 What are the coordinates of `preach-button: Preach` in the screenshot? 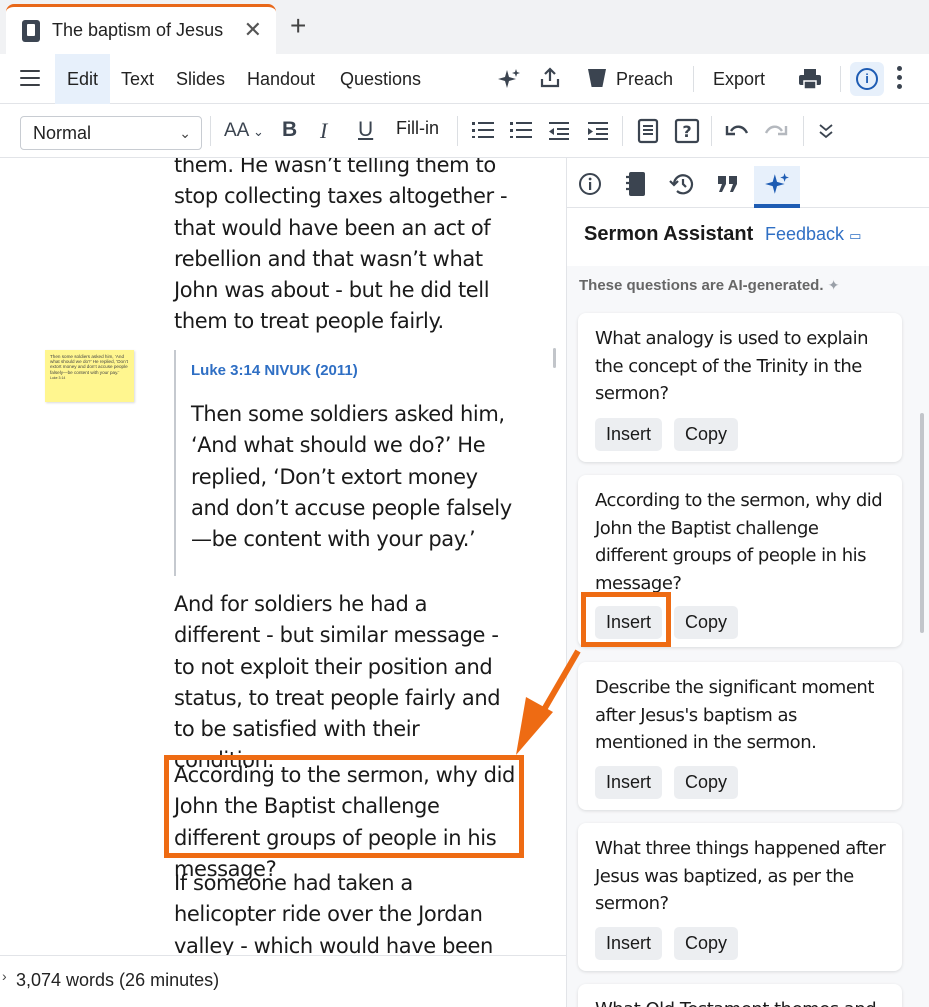 It's located at (630, 79).